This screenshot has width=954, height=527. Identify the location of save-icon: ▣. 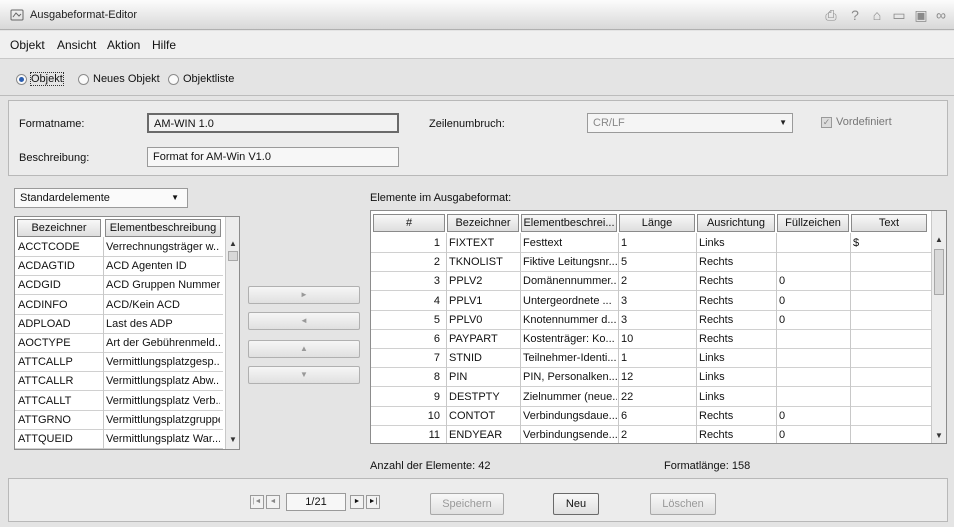
(921, 15).